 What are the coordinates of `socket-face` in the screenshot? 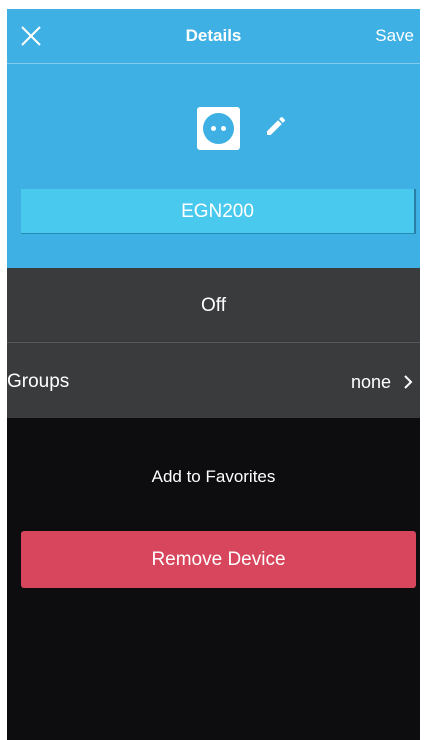 It's located at (218, 128).